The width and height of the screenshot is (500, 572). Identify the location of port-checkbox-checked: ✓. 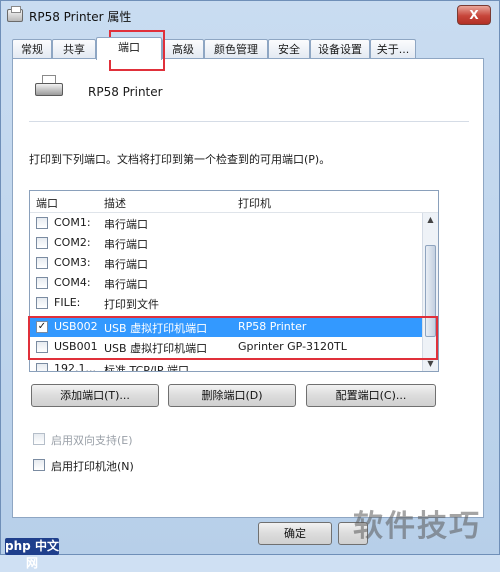
(42, 327).